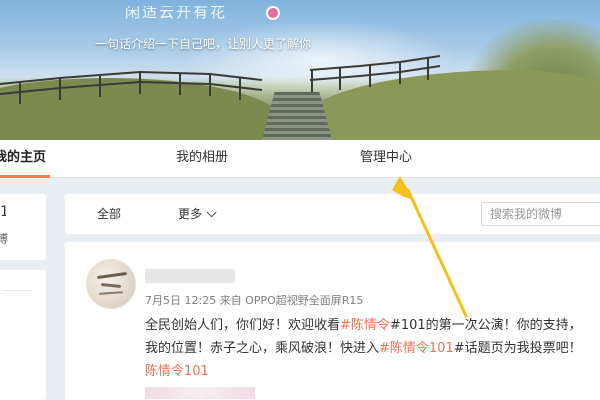 This screenshot has width=600, height=400. I want to click on hashtag-link: #陈情令, so click(365, 325).